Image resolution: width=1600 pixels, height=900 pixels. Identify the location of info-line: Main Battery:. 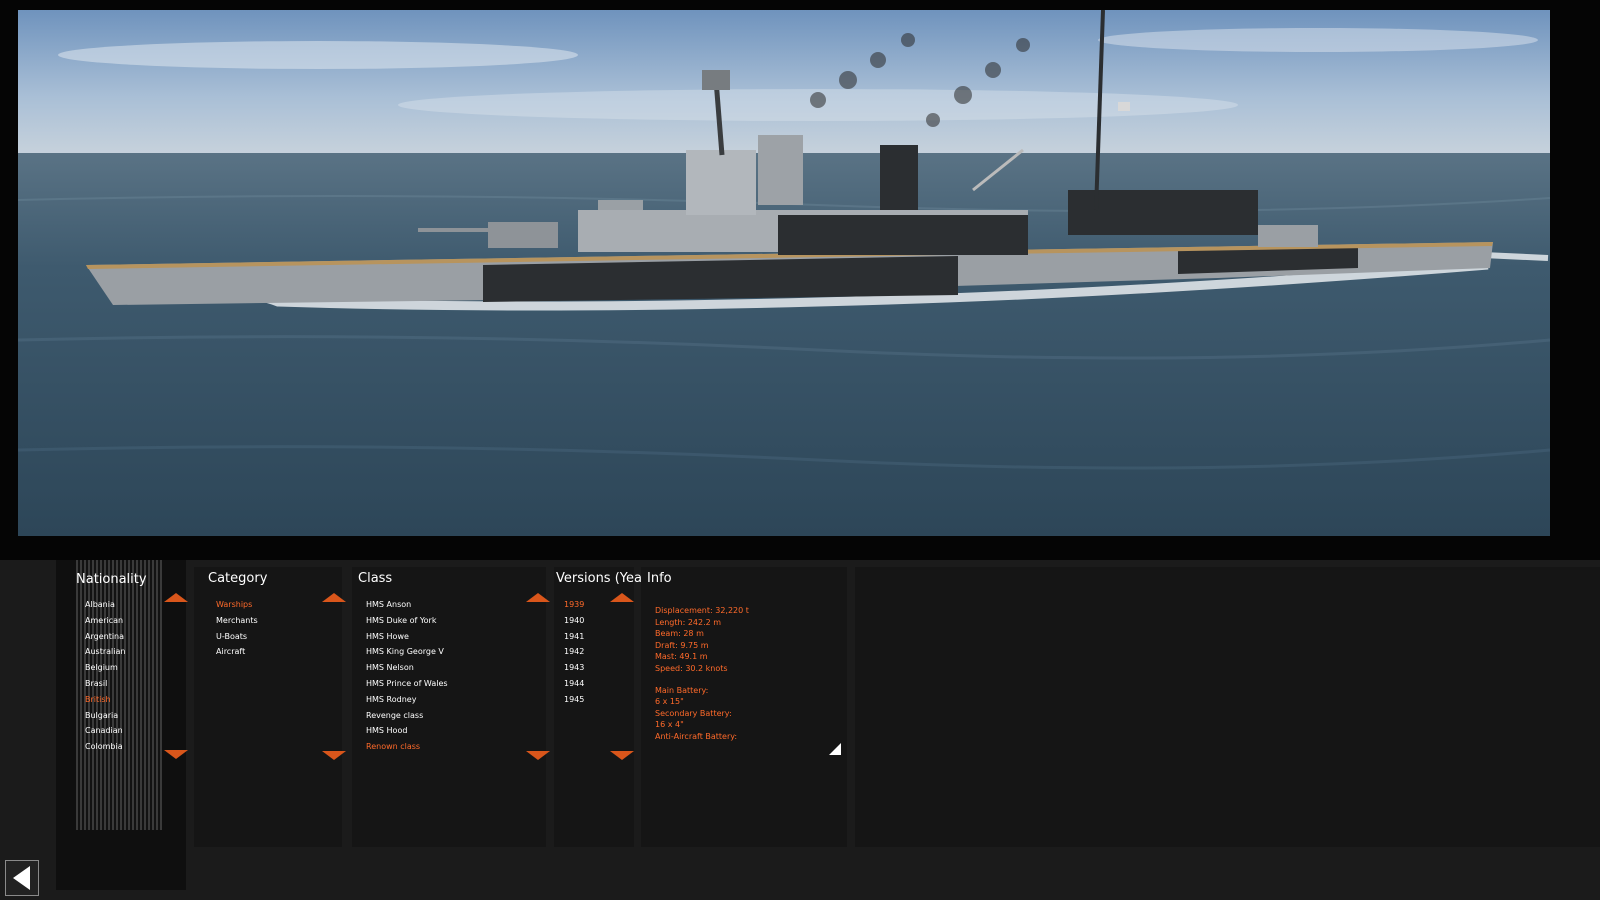
(682, 690).